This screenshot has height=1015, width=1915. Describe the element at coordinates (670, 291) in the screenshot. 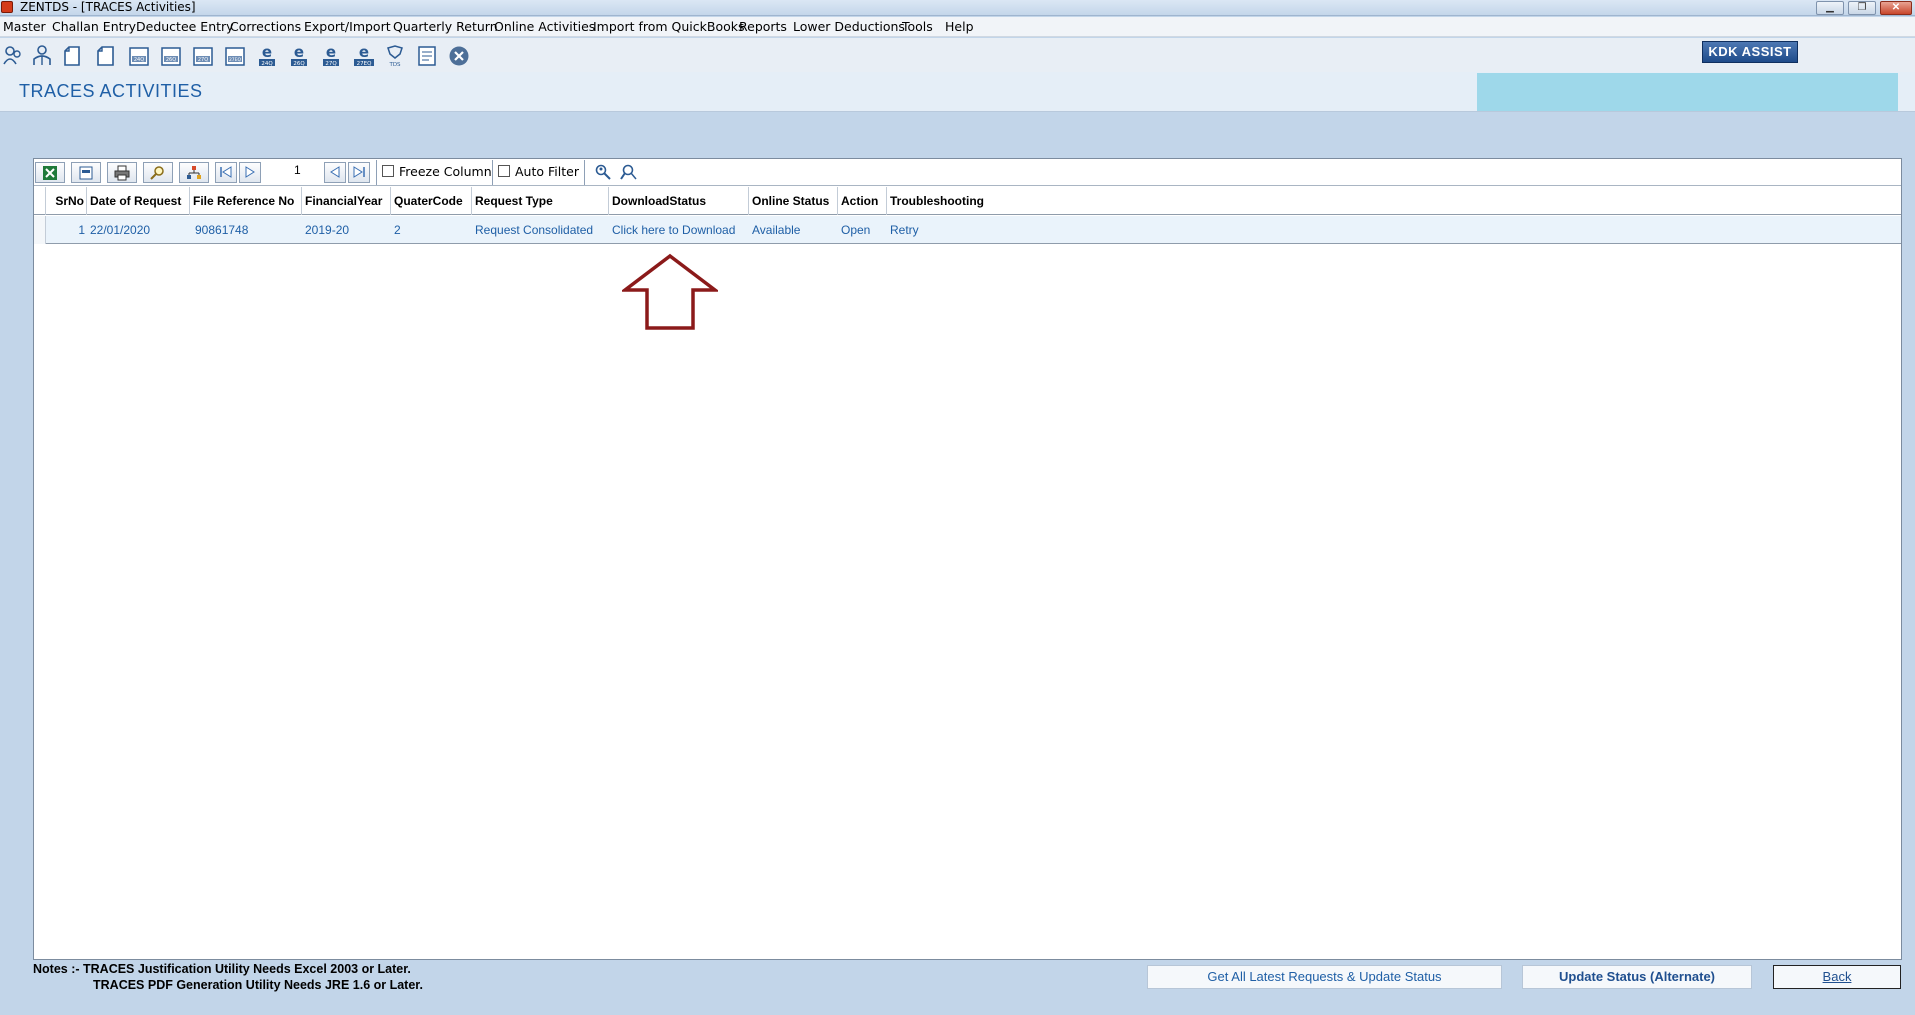

I see `up-arrow-annotation-icon` at that location.